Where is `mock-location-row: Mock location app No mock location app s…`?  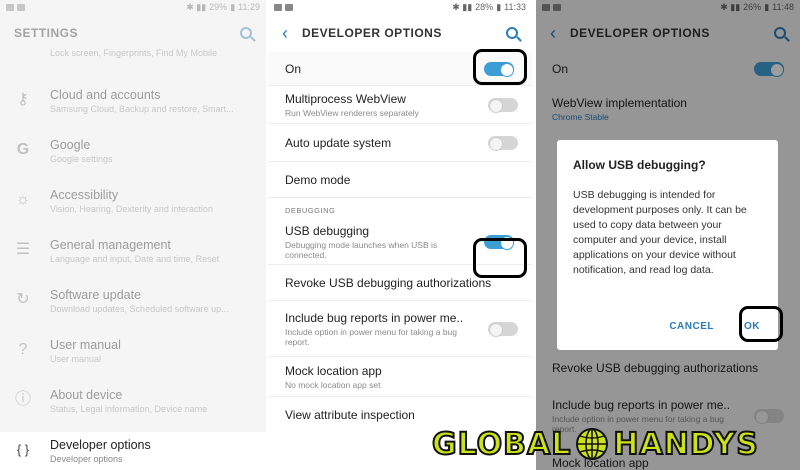 mock-location-row: Mock location app No mock location app s… is located at coordinates (400, 377).